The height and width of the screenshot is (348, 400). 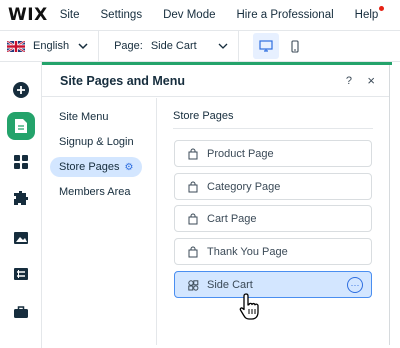 I want to click on menu-help-label: Help, so click(x=366, y=15).